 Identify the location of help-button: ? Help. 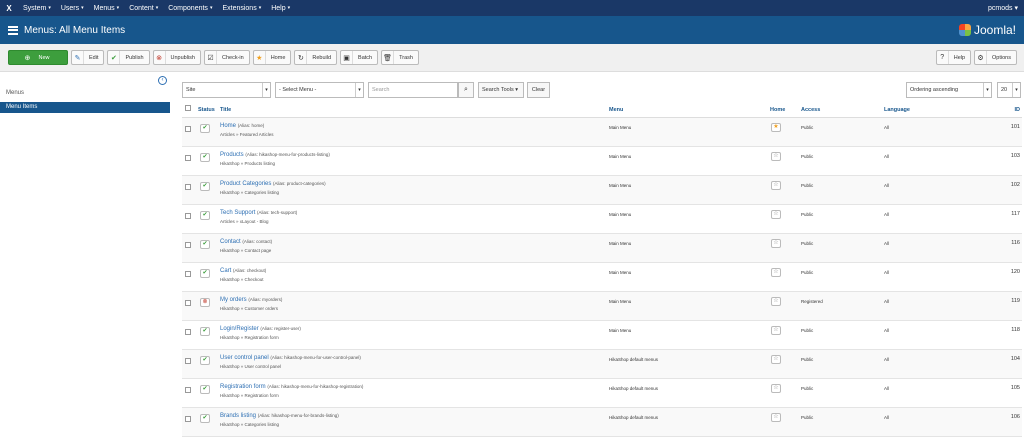
(953, 57).